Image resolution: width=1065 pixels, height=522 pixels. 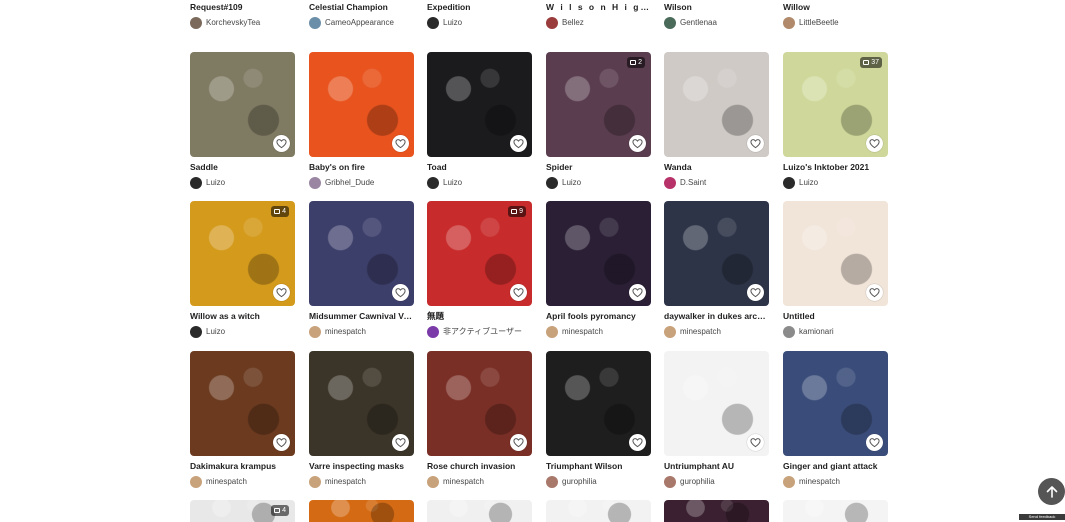 I want to click on artwork-card: Baby's on fire Gribhel_Dude, so click(x=361, y=120).